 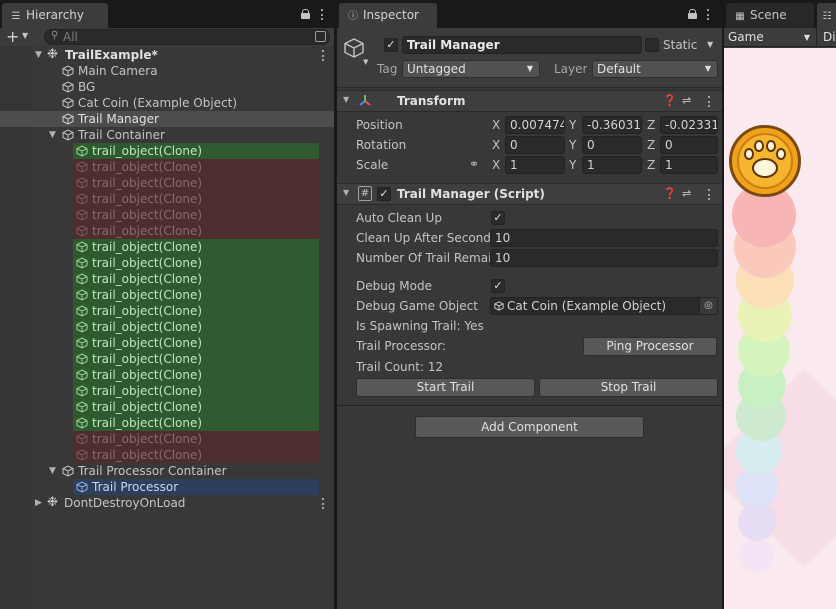 What do you see at coordinates (829, 37) in the screenshot?
I see `display-label: Di` at bounding box center [829, 37].